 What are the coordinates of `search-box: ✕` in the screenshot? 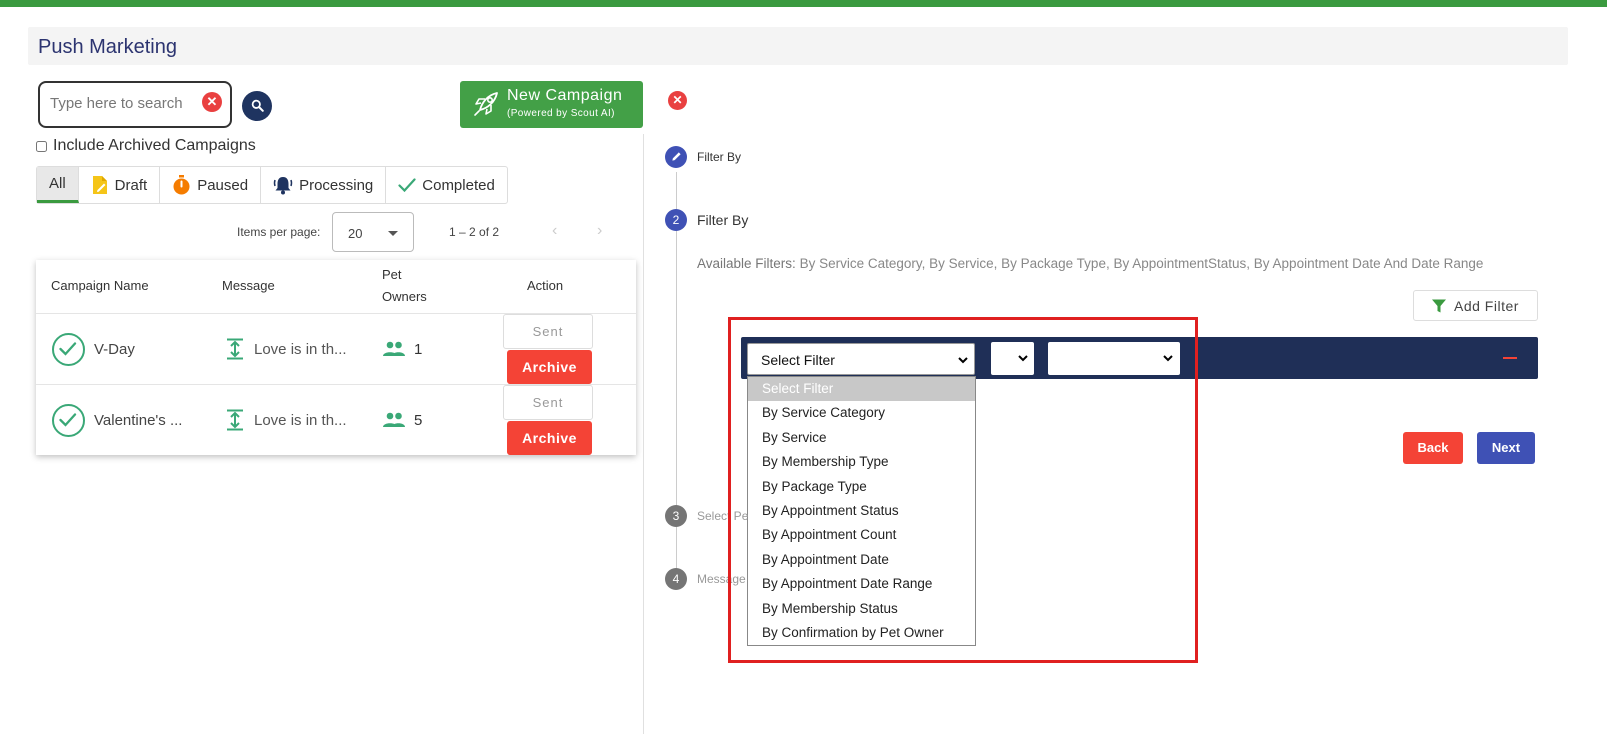 It's located at (135, 104).